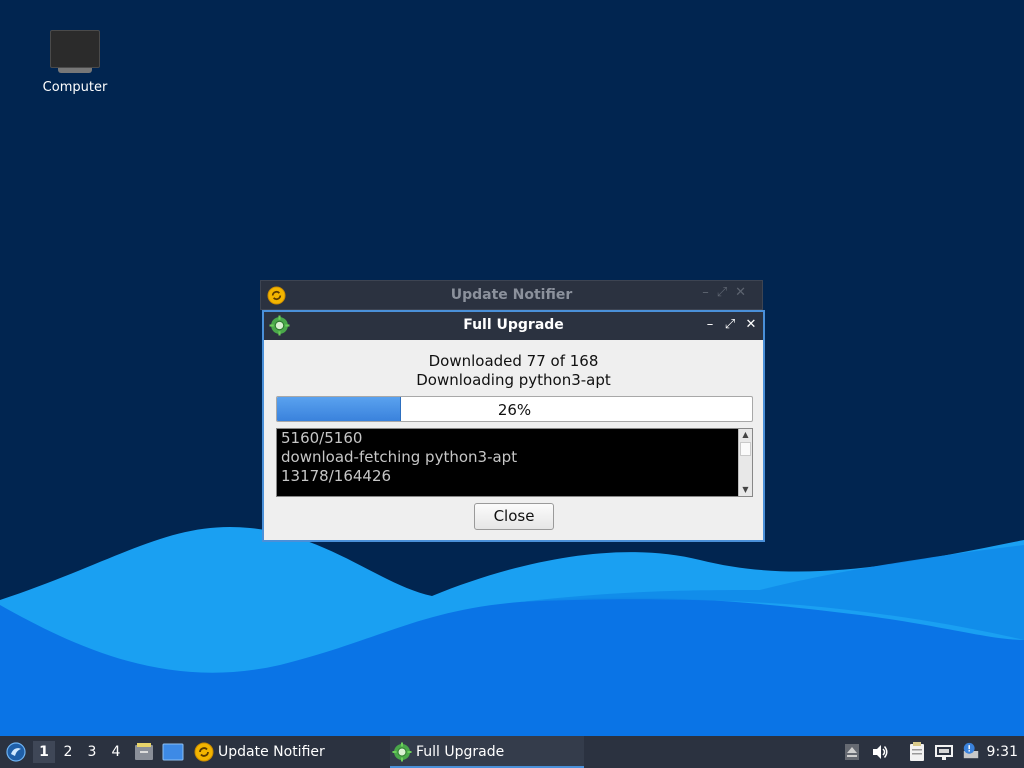  Describe the element at coordinates (460, 752) in the screenshot. I see `task-label: Full Upgrade` at that location.